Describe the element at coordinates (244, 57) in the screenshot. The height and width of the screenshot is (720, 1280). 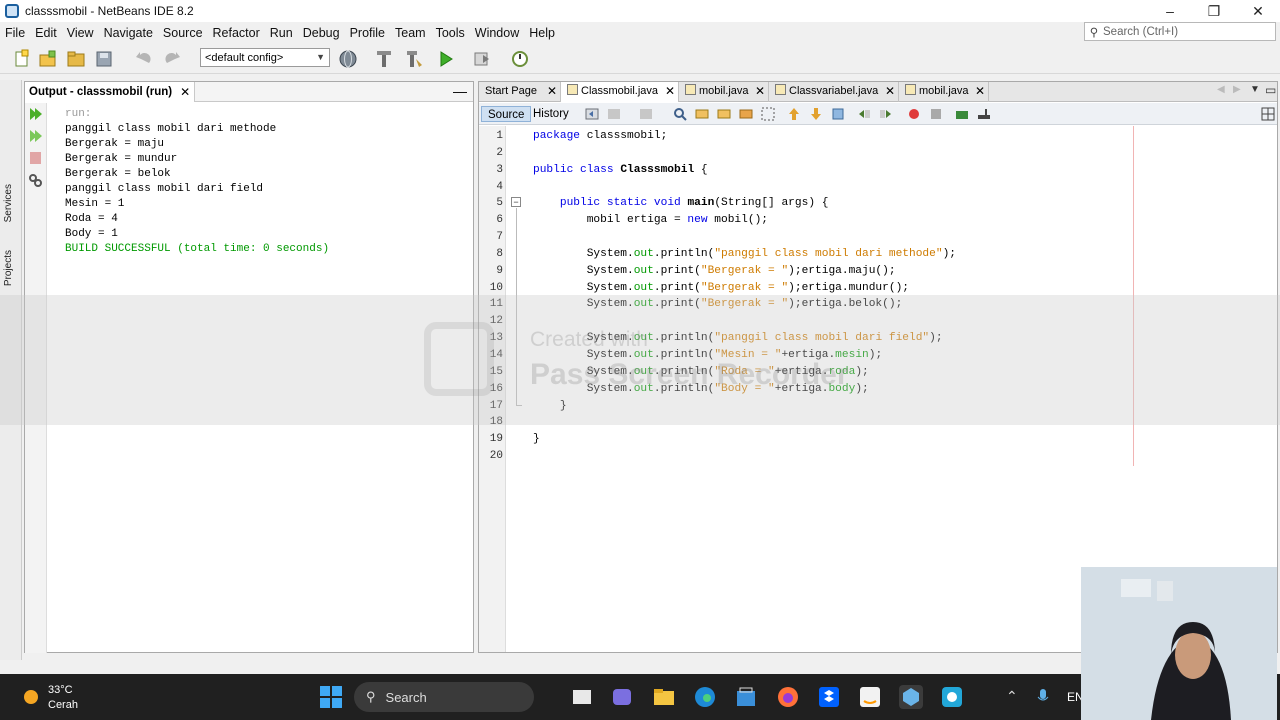
I see `config-selected-value: <default config>` at that location.